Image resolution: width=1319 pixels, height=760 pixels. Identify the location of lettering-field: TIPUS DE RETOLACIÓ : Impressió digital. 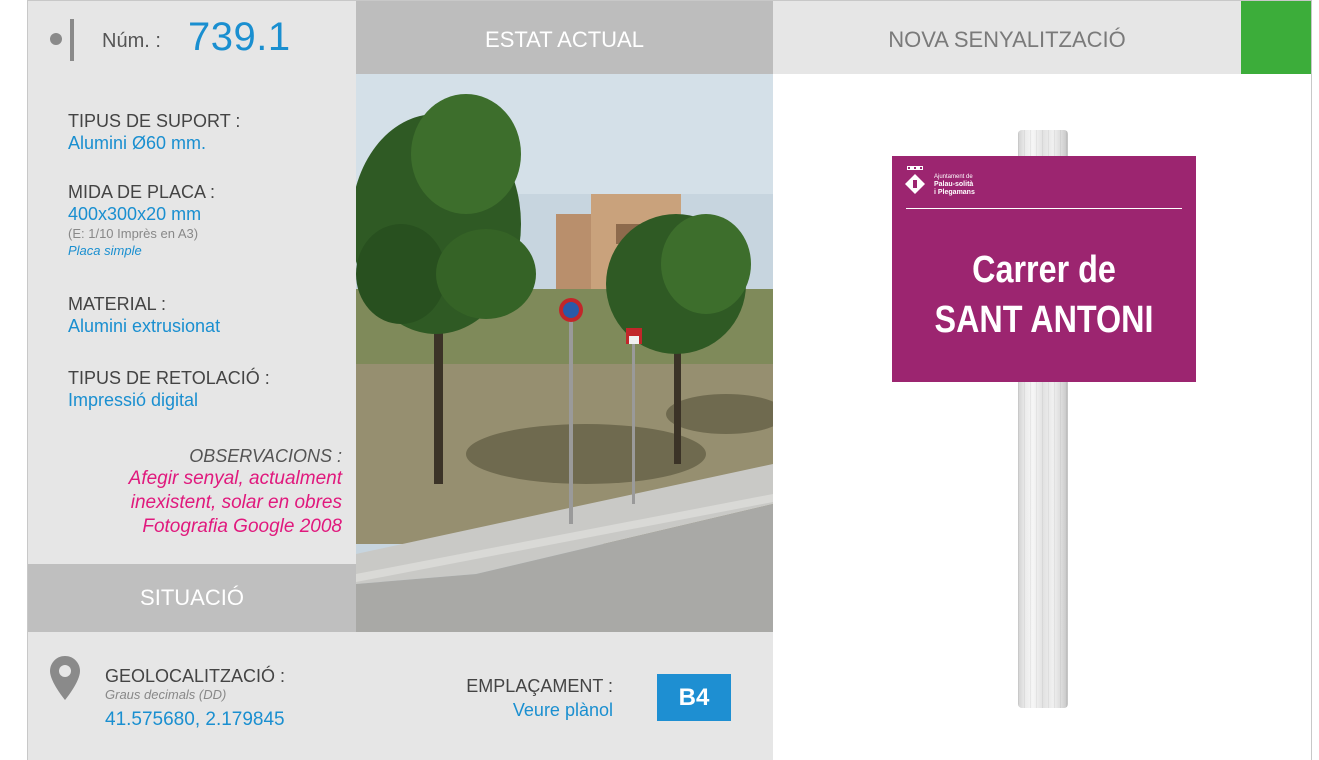
(169, 389).